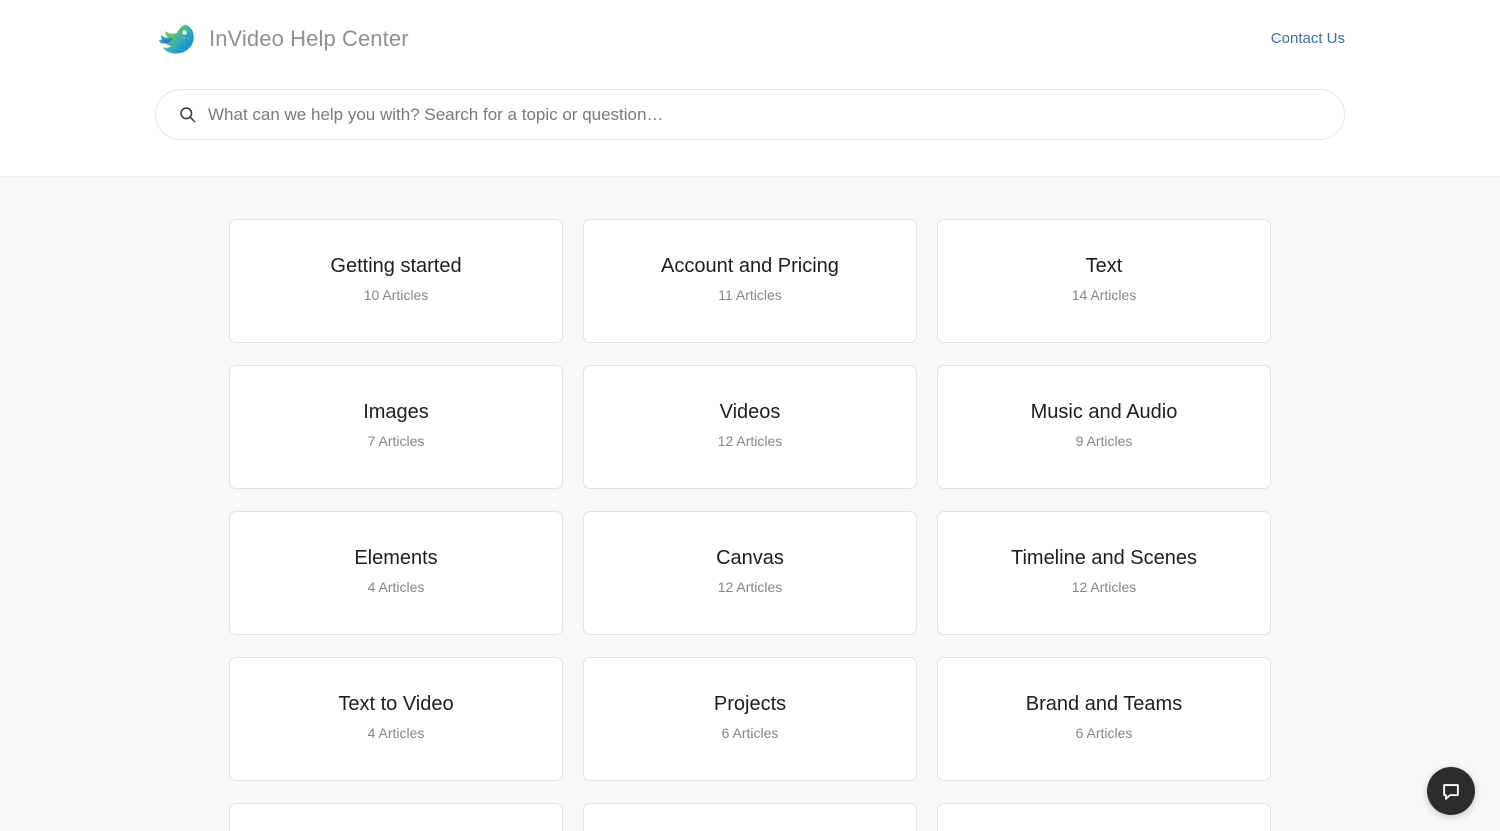 The width and height of the screenshot is (1500, 831). What do you see at coordinates (1104, 427) in the screenshot?
I see `category-card-music-and-audio: Music and Audio 9 Articles` at bounding box center [1104, 427].